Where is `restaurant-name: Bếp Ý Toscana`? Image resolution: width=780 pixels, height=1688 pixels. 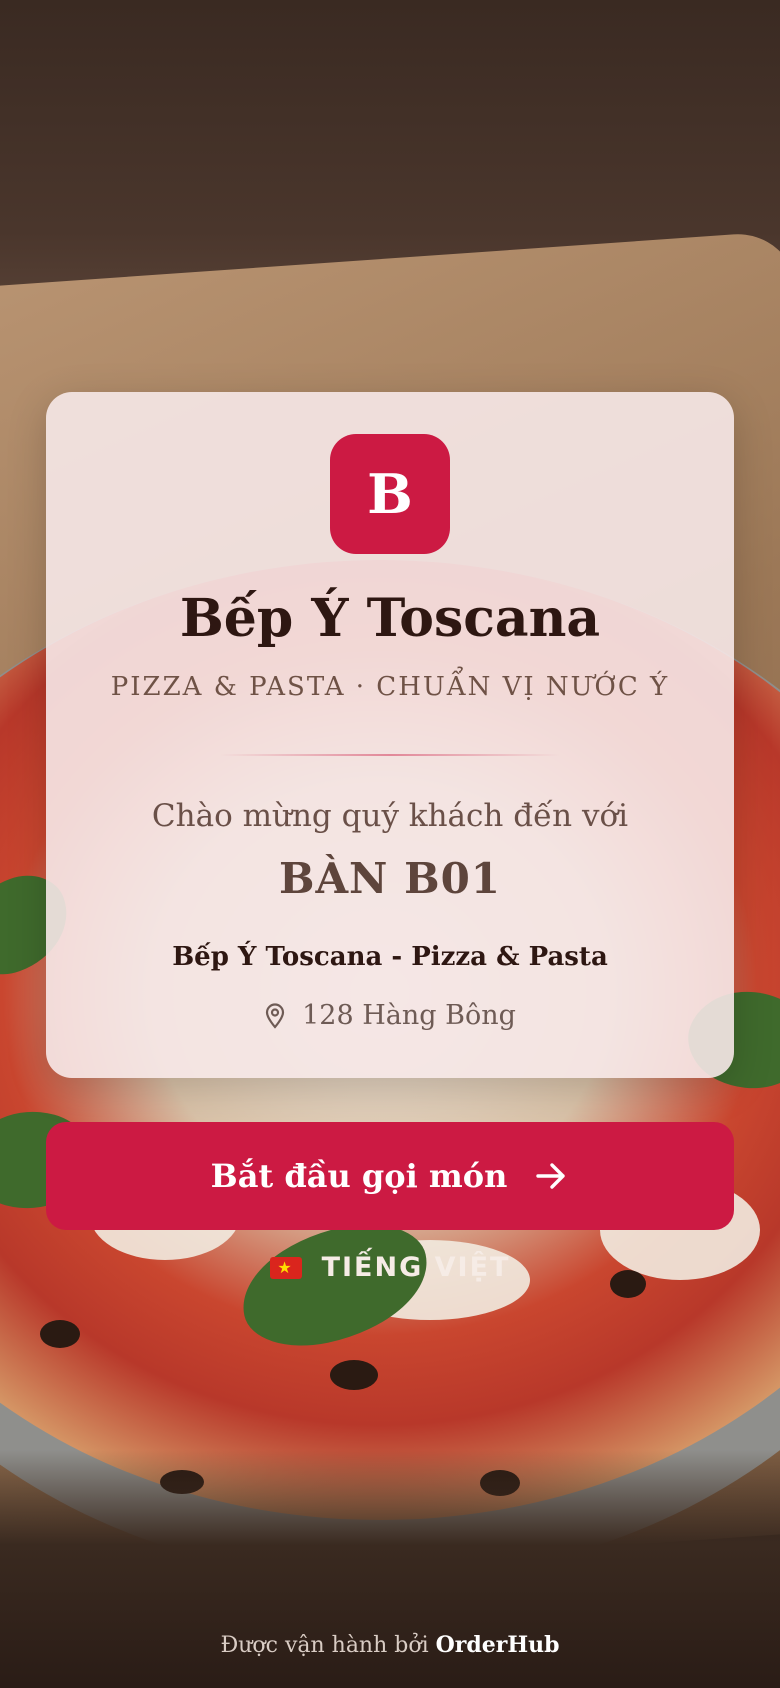
restaurant-name: Bếp Ý Toscana is located at coordinates (390, 618).